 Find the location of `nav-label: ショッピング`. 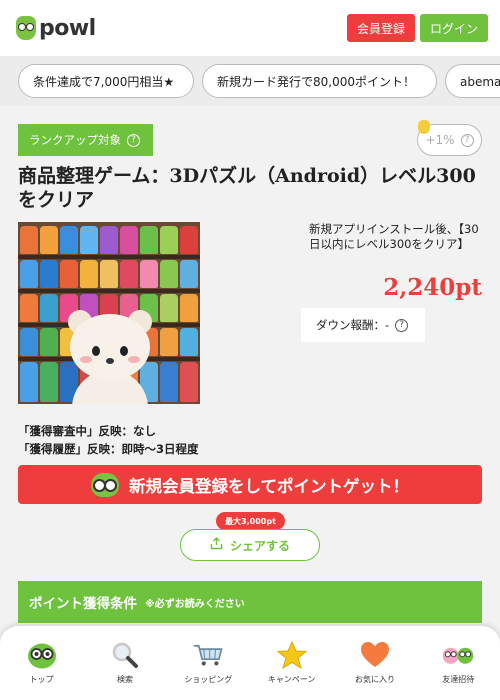

nav-label: ショッピング is located at coordinates (208, 679).